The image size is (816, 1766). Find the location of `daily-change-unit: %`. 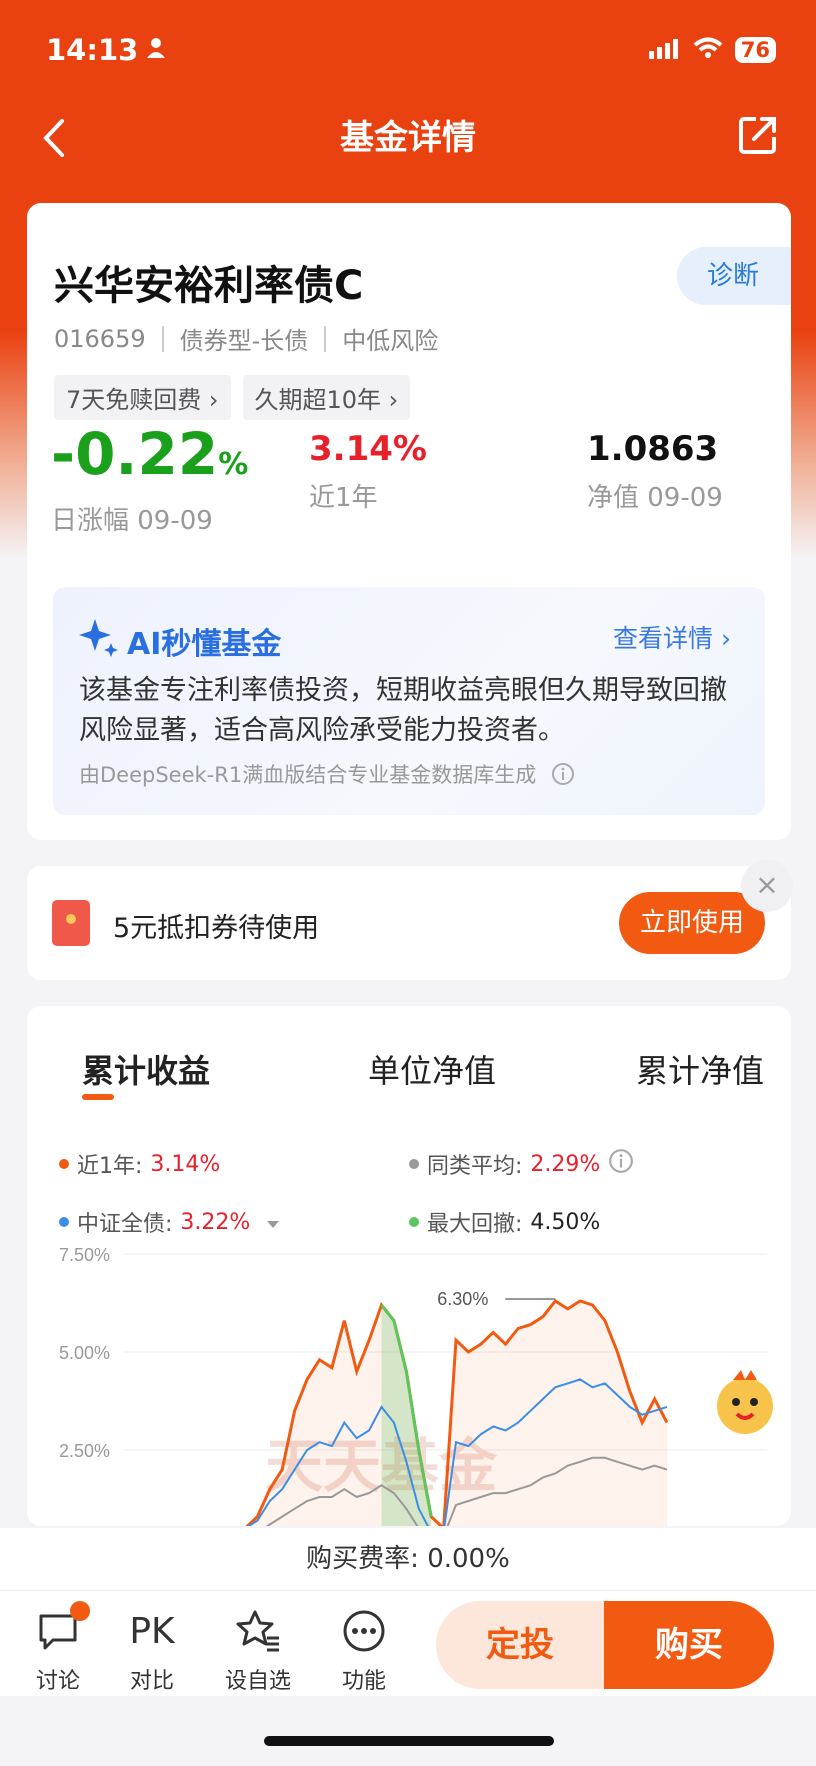

daily-change-unit: % is located at coordinates (233, 464).